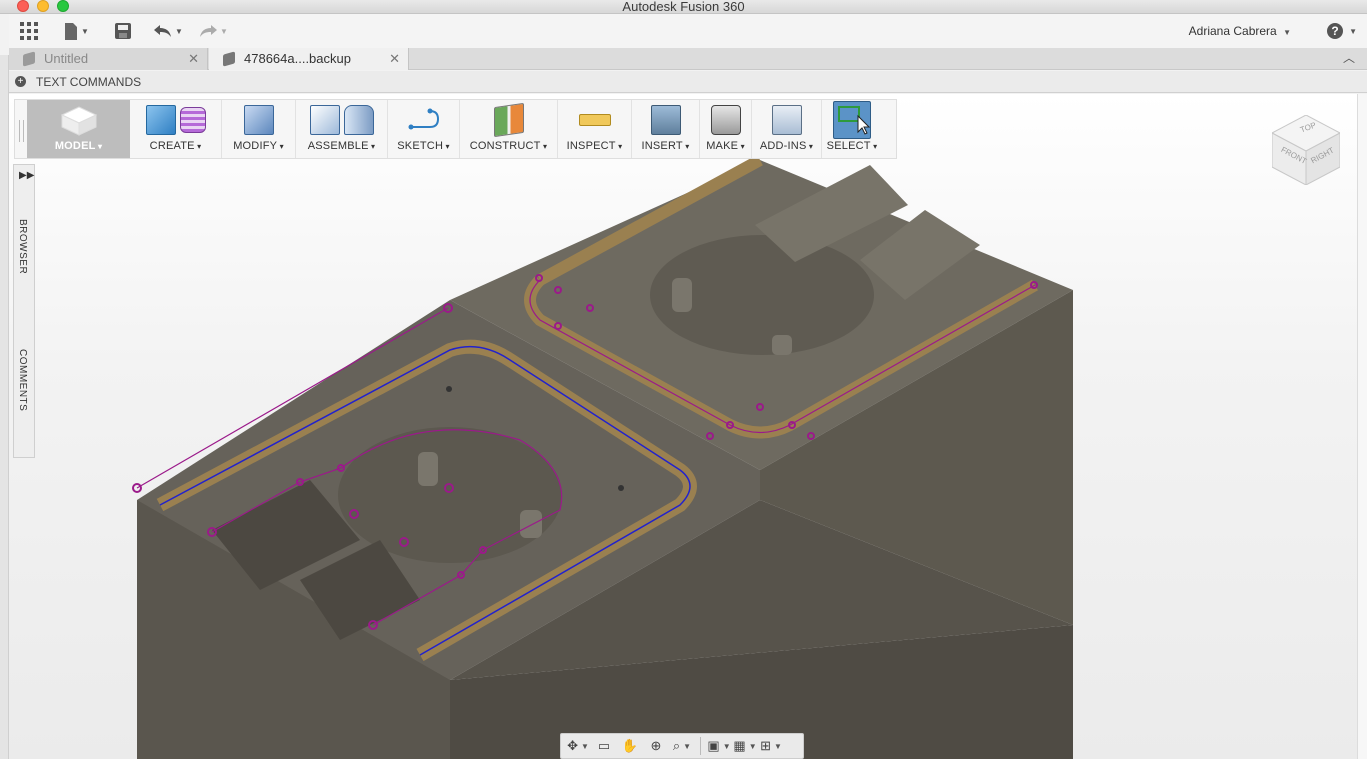 This screenshot has width=1367, height=759. Describe the element at coordinates (604, 746) in the screenshot. I see `look-at-icon: ▭` at that location.